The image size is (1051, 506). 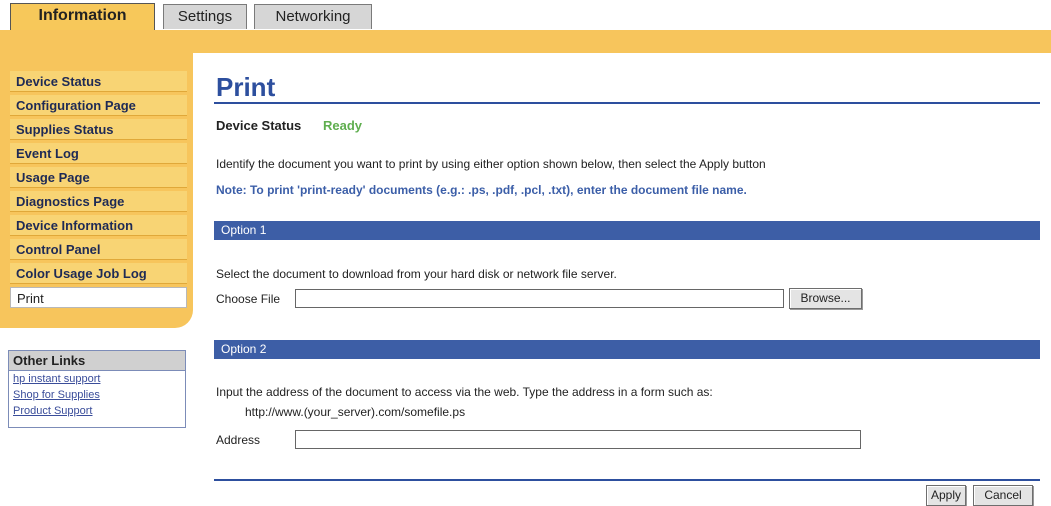 I want to click on address-label: Address, so click(x=238, y=440).